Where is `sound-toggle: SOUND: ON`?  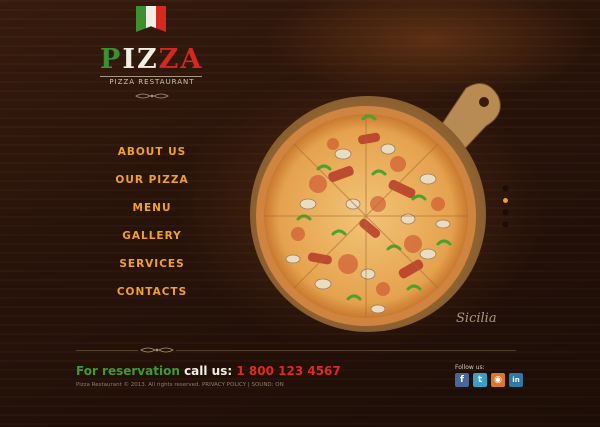 sound-toggle: SOUND: ON is located at coordinates (267, 385).